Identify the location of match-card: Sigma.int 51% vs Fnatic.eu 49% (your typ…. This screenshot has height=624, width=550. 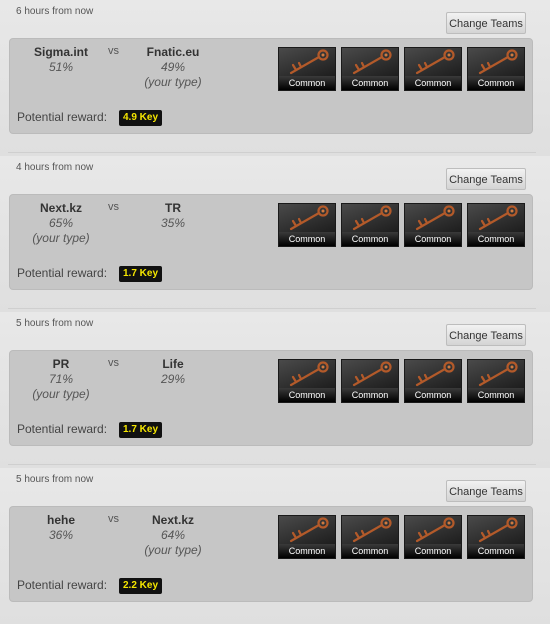
(271, 86).